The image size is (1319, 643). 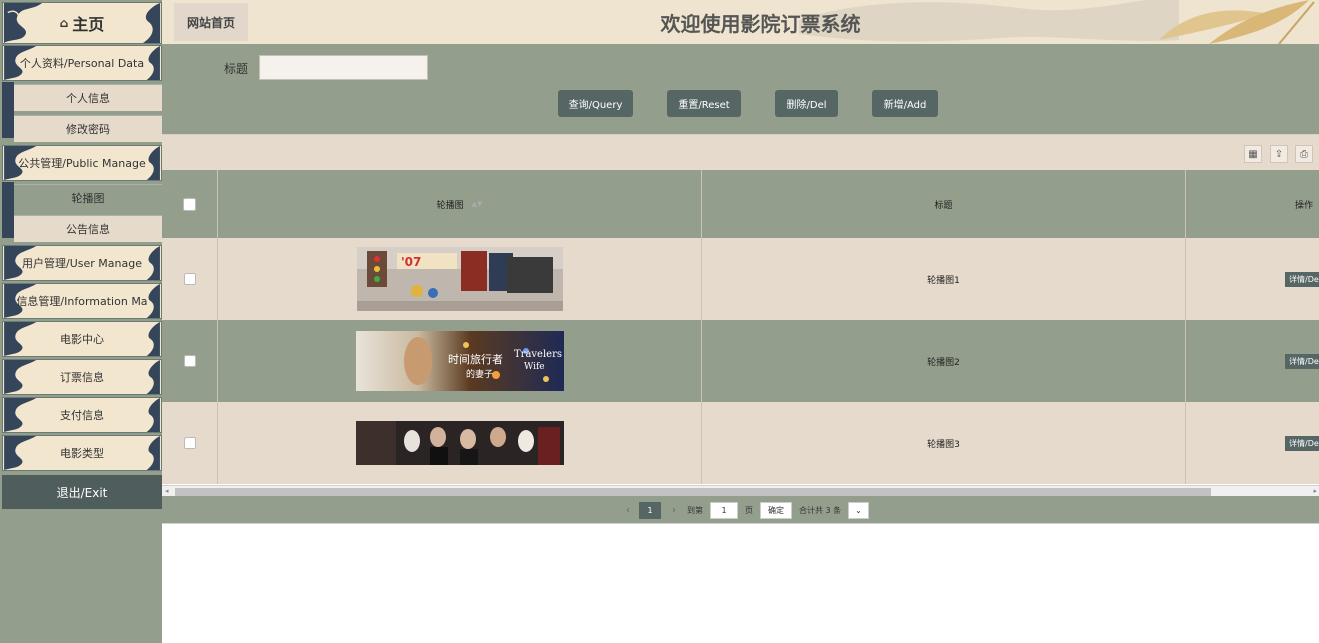 I want to click on goto-suffix: 页, so click(x=749, y=510).